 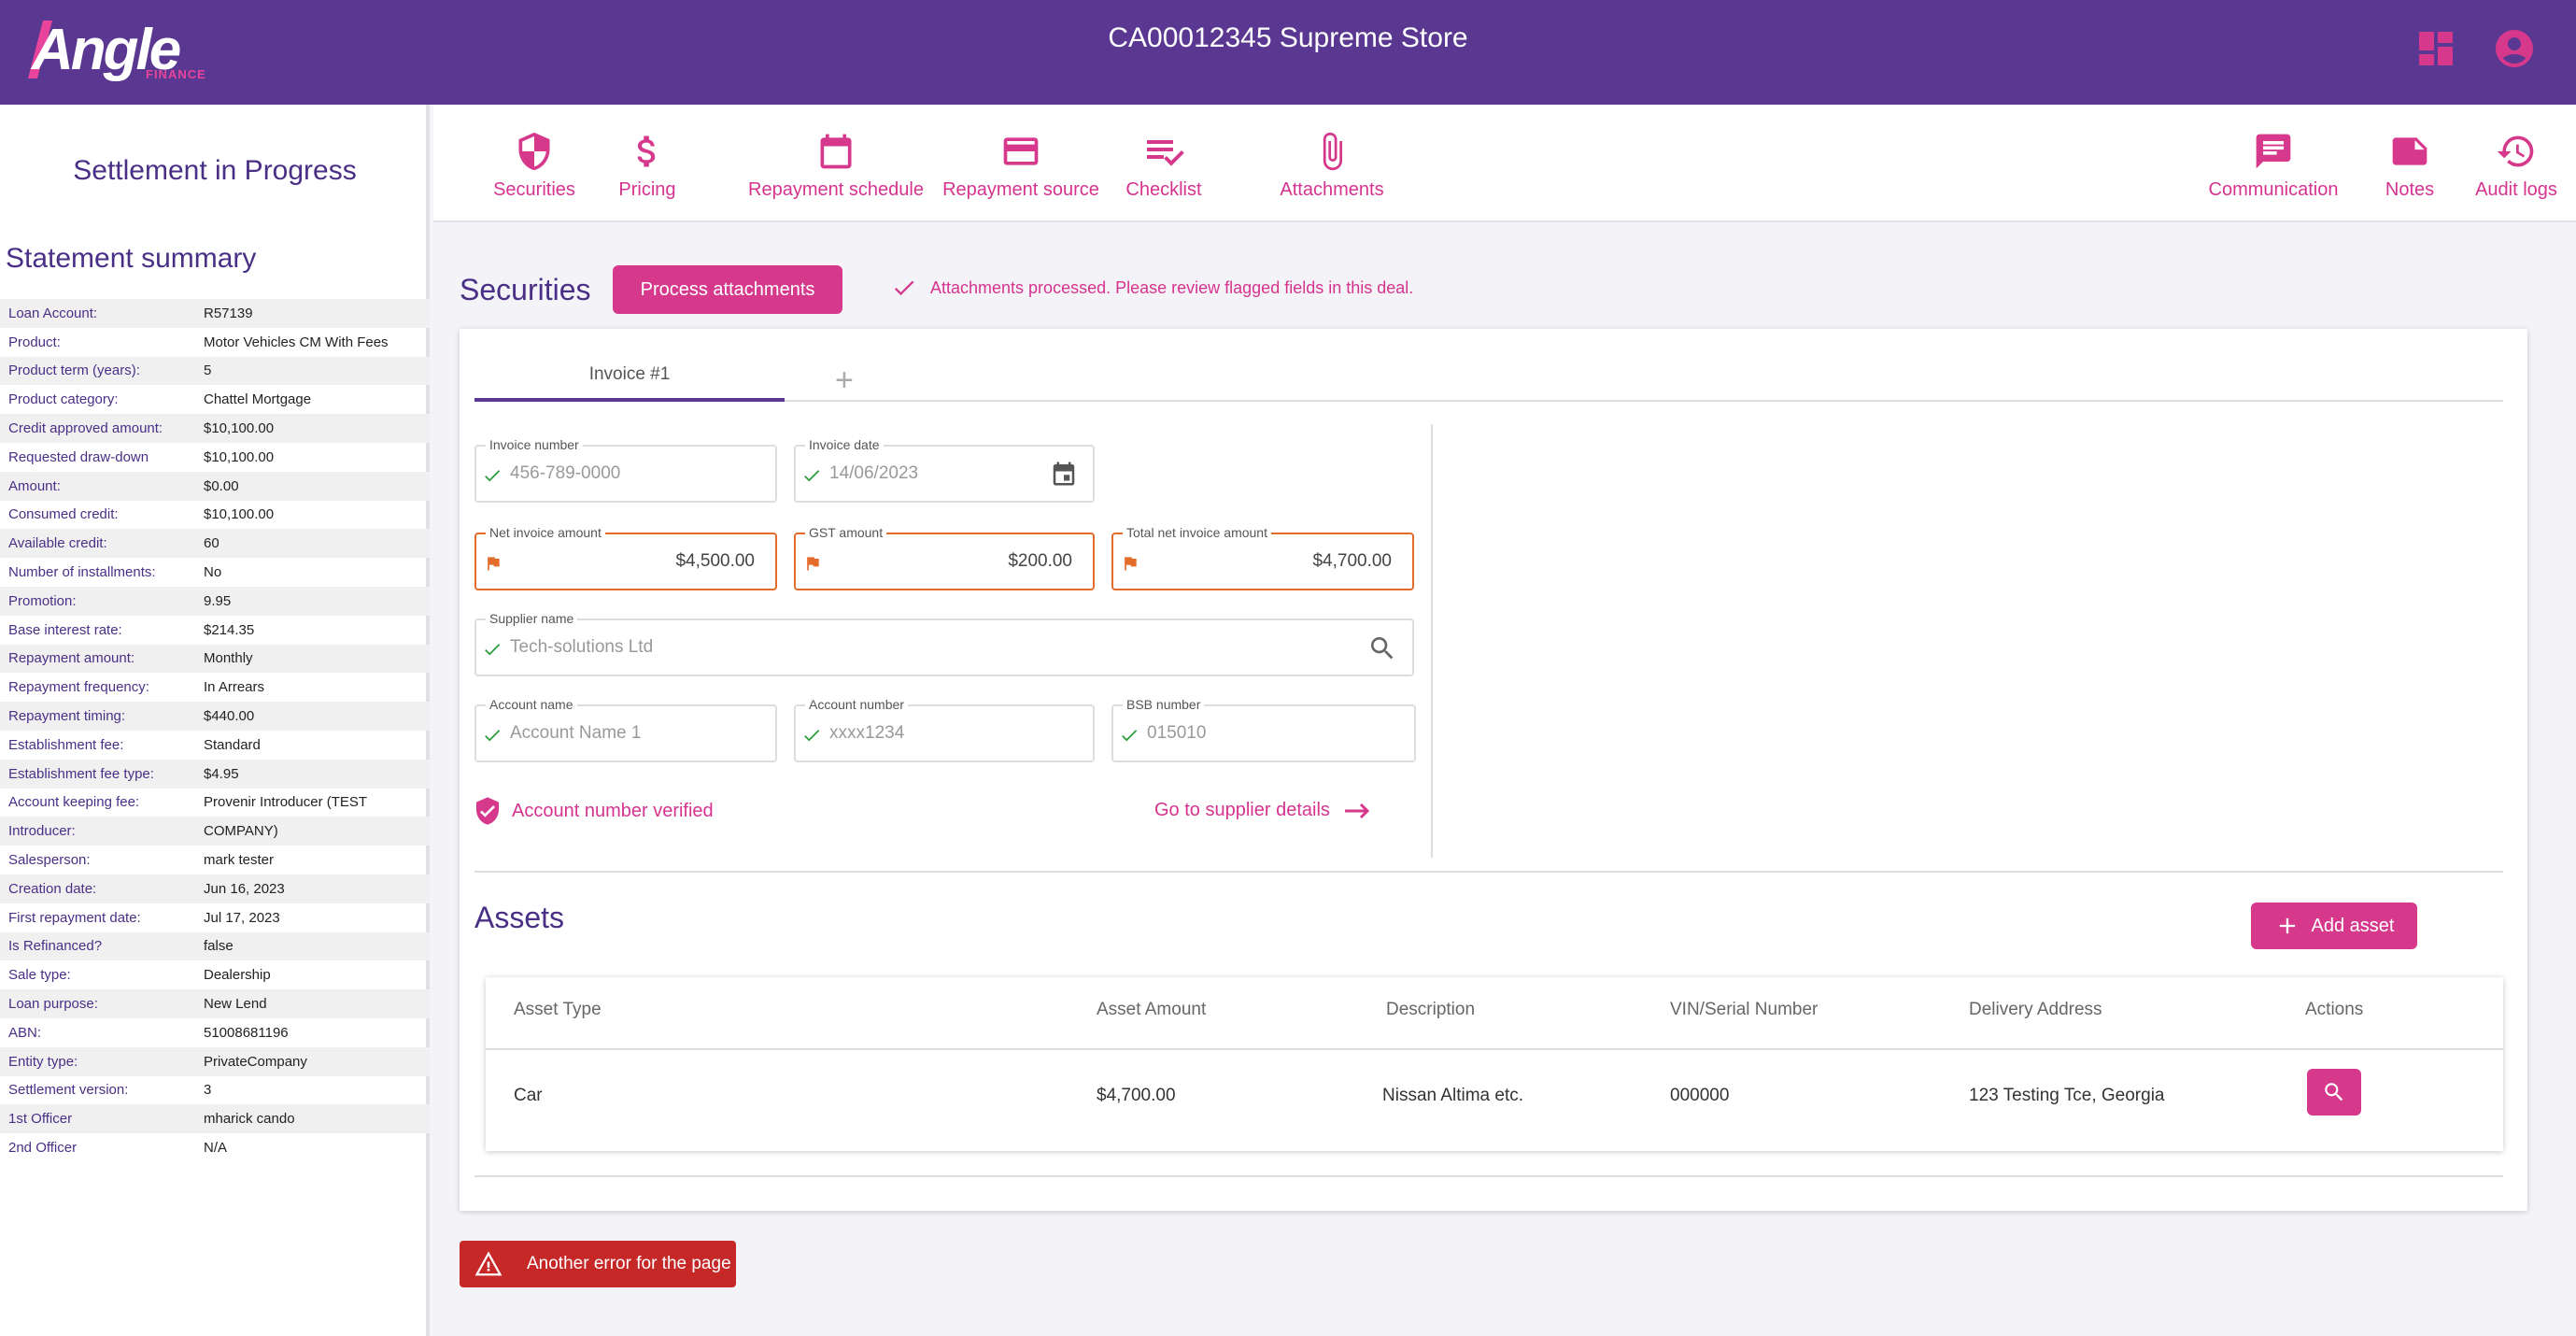 I want to click on process-attachments-button: Process attachments, so click(x=727, y=289).